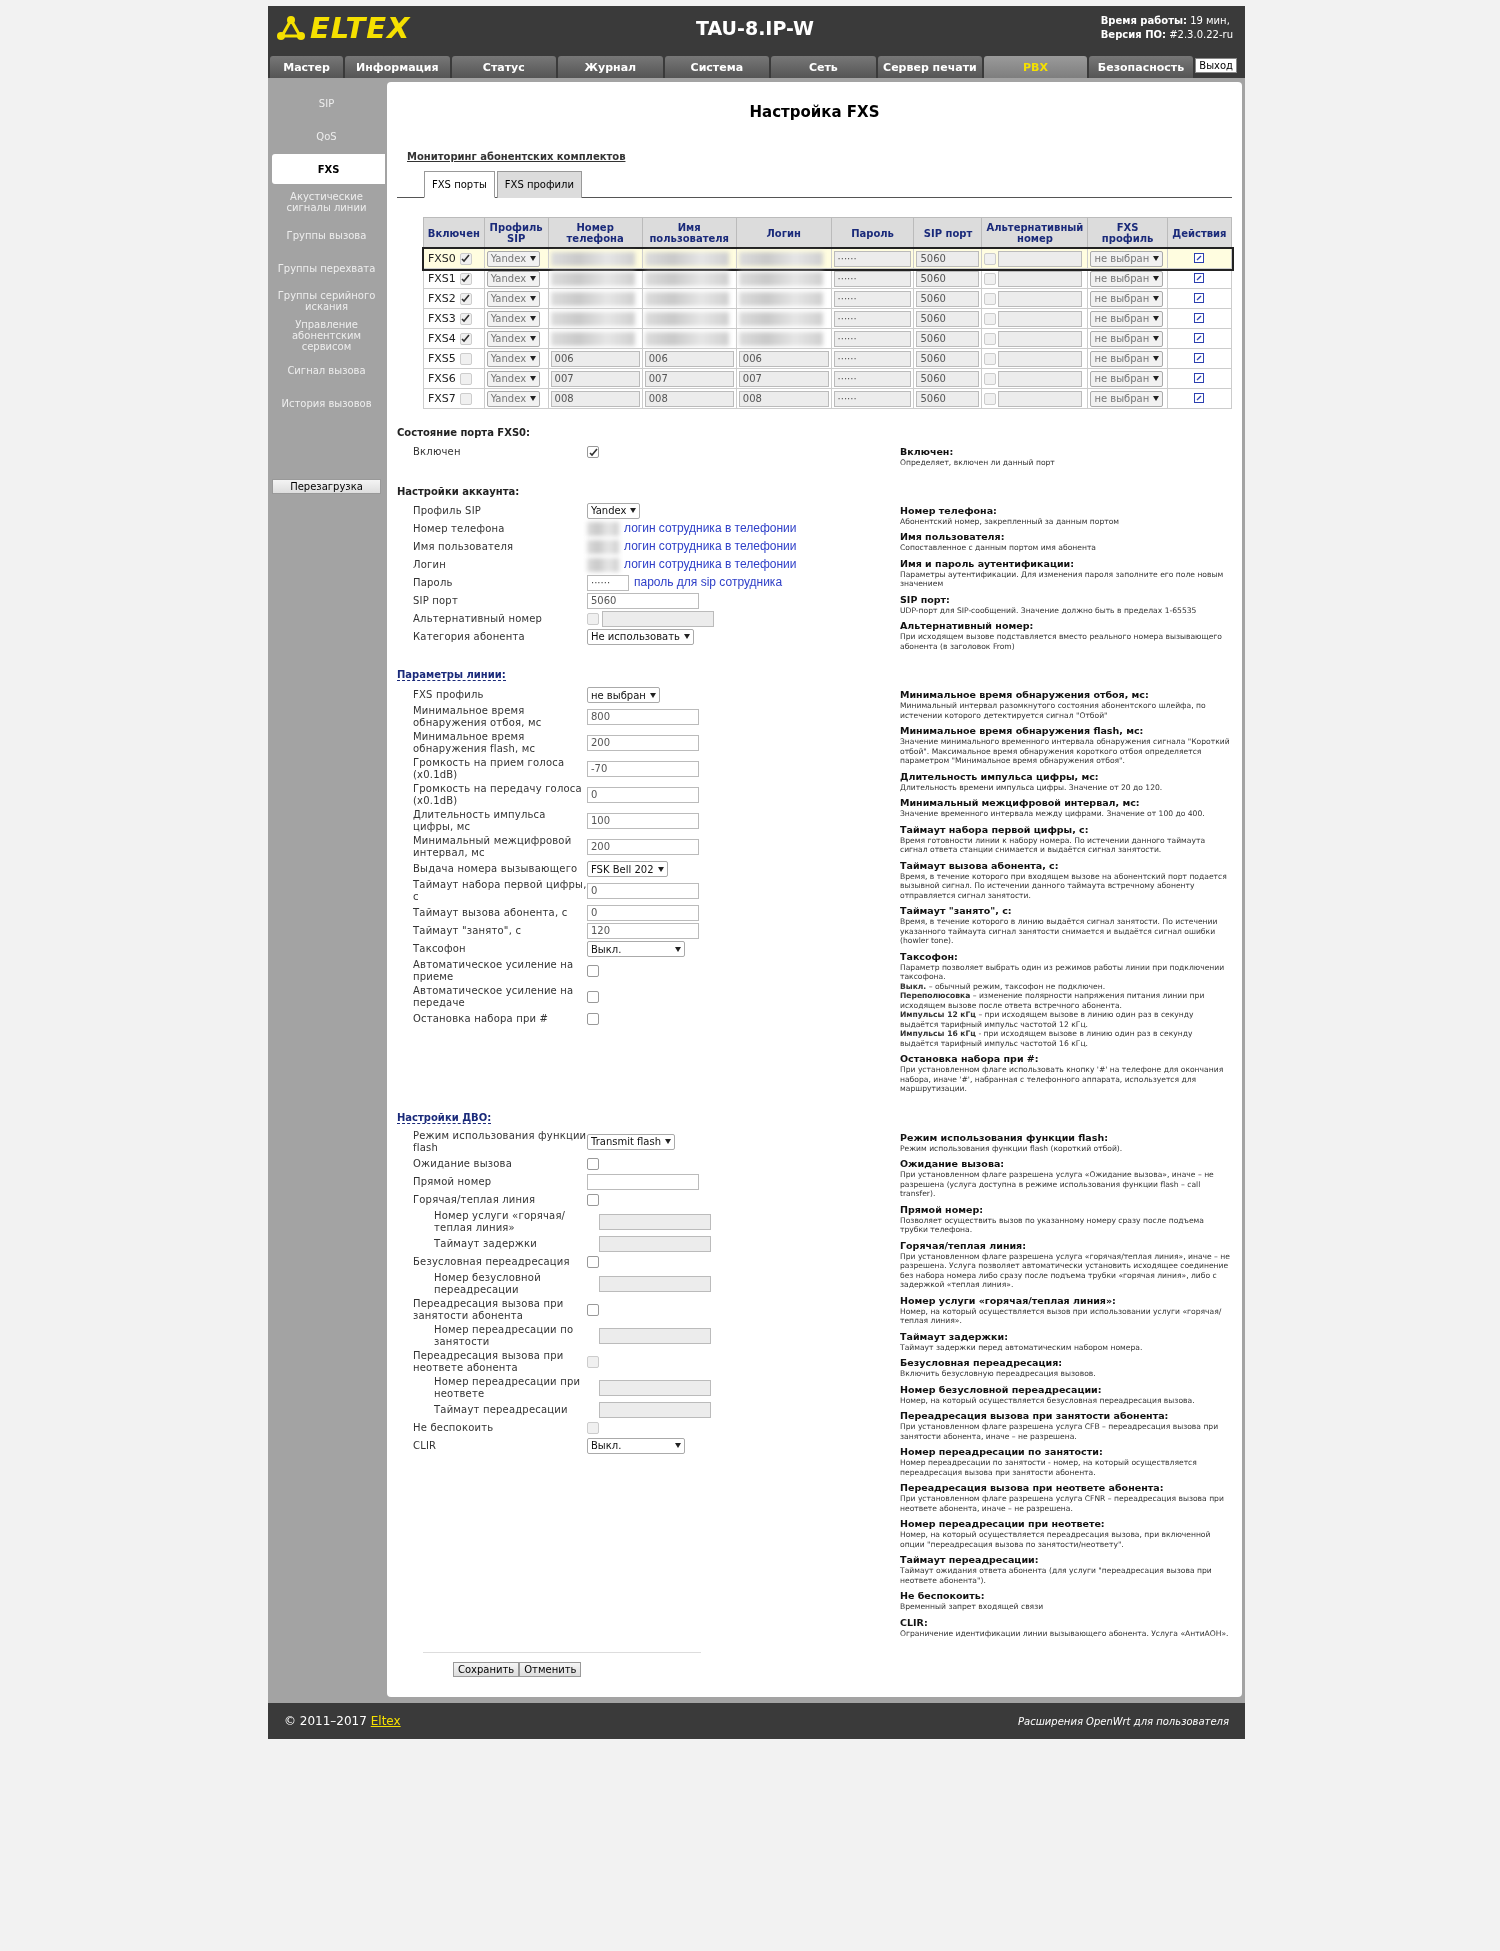  I want to click on port-row: FXS2 Yandex ······ 5060 не выбран, so click(827, 298).